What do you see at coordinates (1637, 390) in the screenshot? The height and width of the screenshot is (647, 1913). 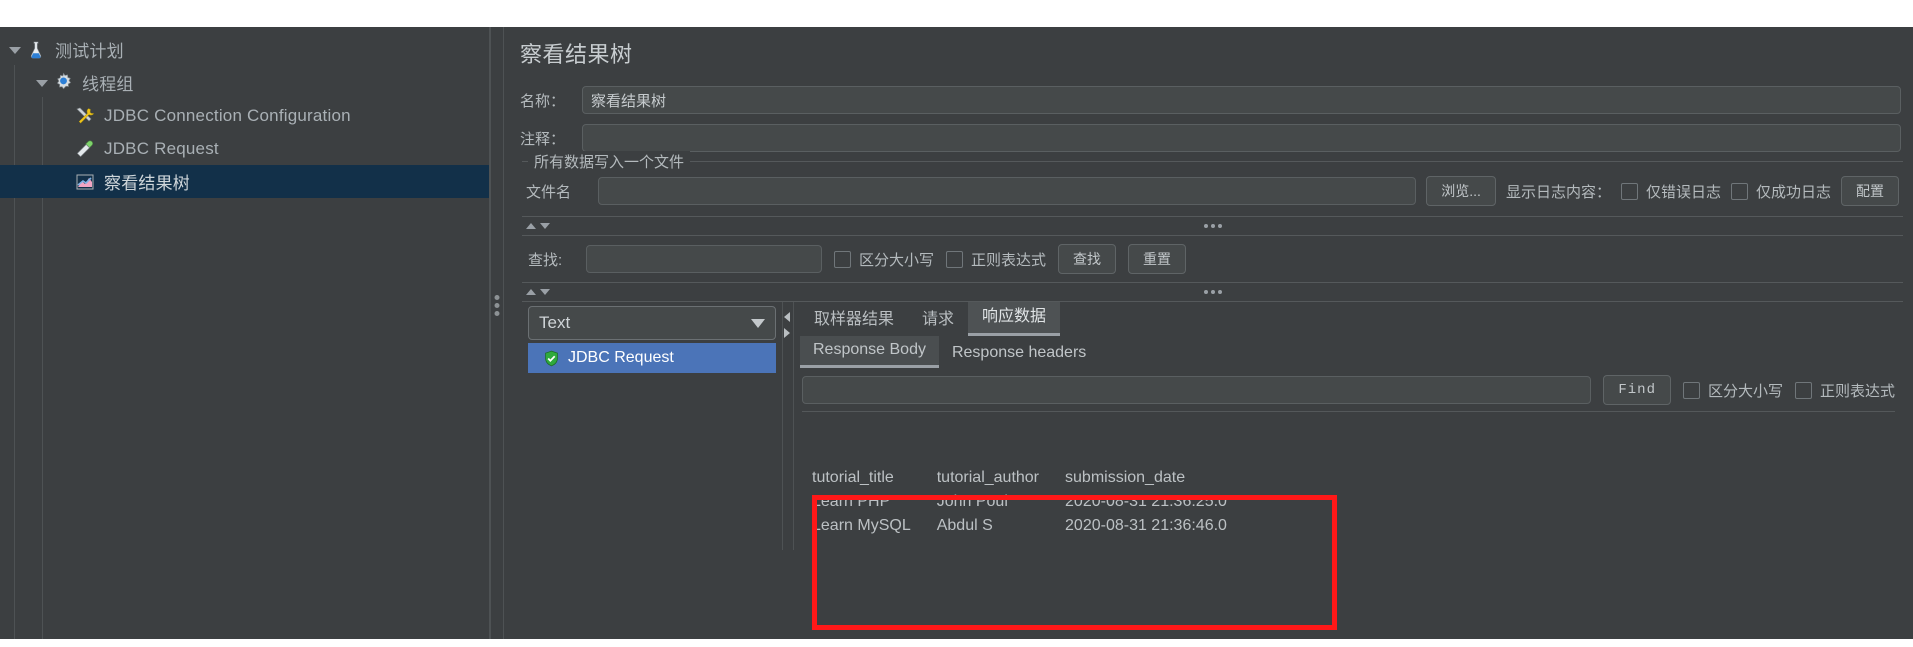 I see `response-find-button: Find` at bounding box center [1637, 390].